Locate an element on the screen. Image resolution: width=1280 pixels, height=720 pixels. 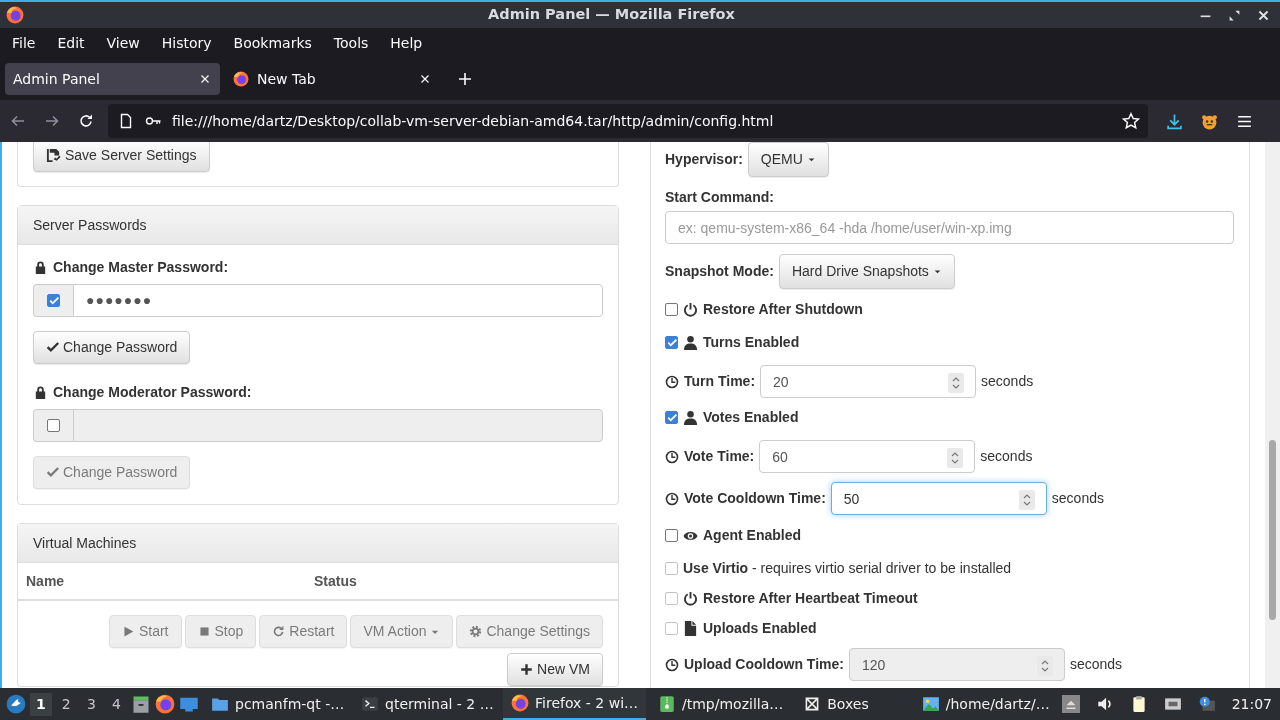
panel-header: Virtual Machines is located at coordinates (318, 543).